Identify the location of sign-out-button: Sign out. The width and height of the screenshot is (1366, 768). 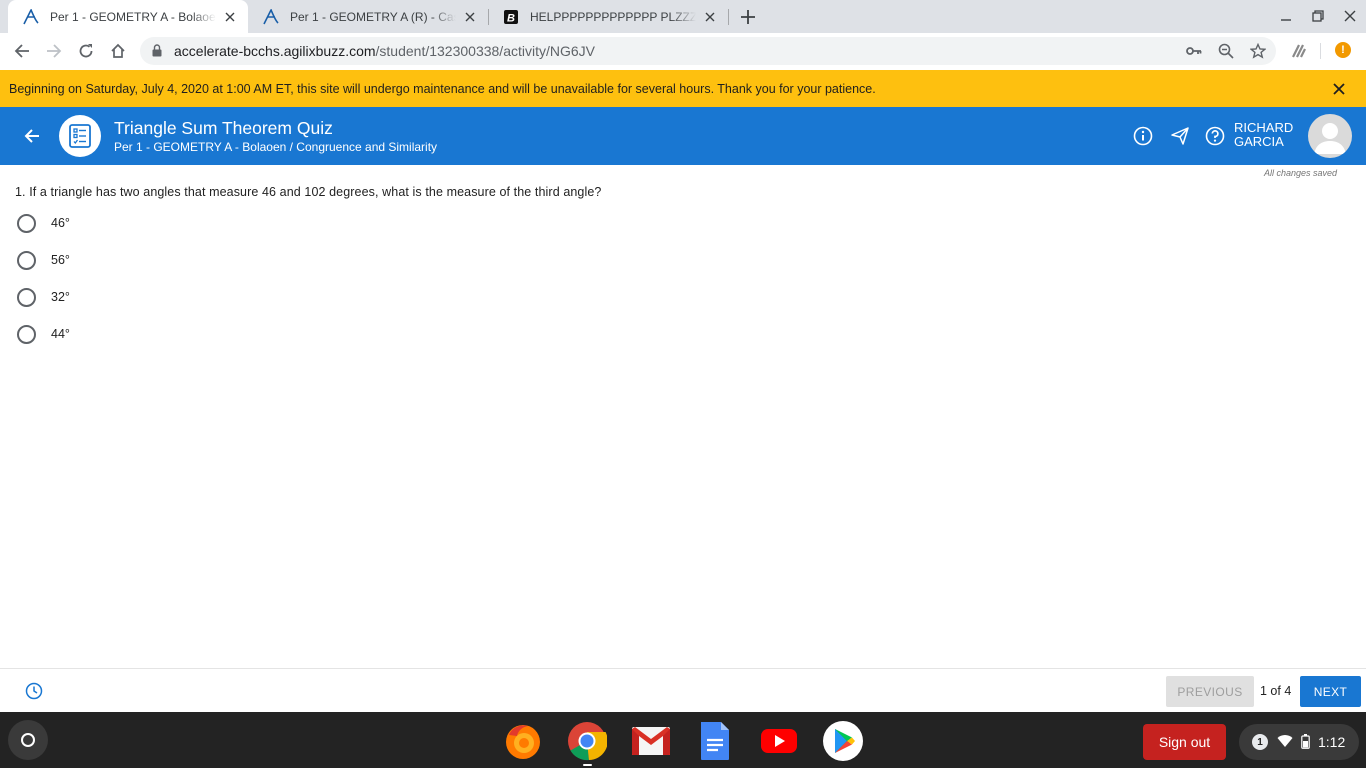
(1184, 742).